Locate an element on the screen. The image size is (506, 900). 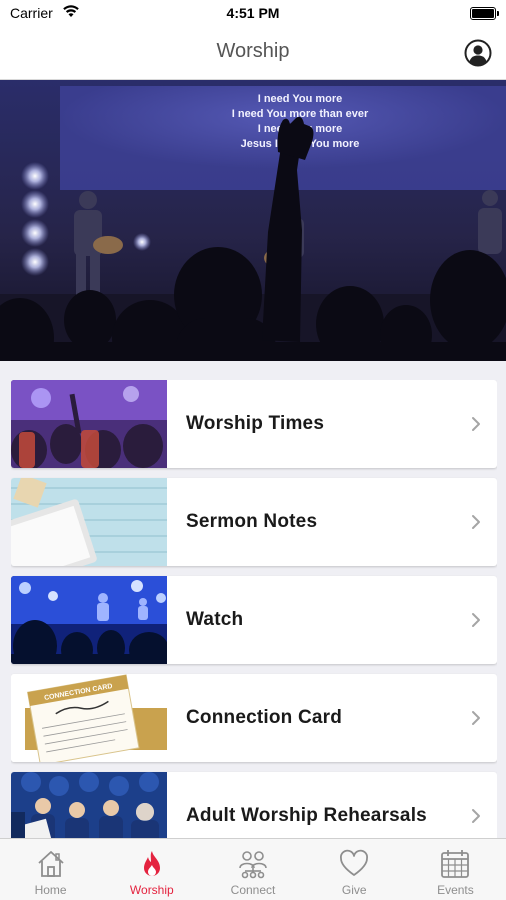
menu-item-label: Adult Worship Rehearsals is located at coordinates (306, 815).